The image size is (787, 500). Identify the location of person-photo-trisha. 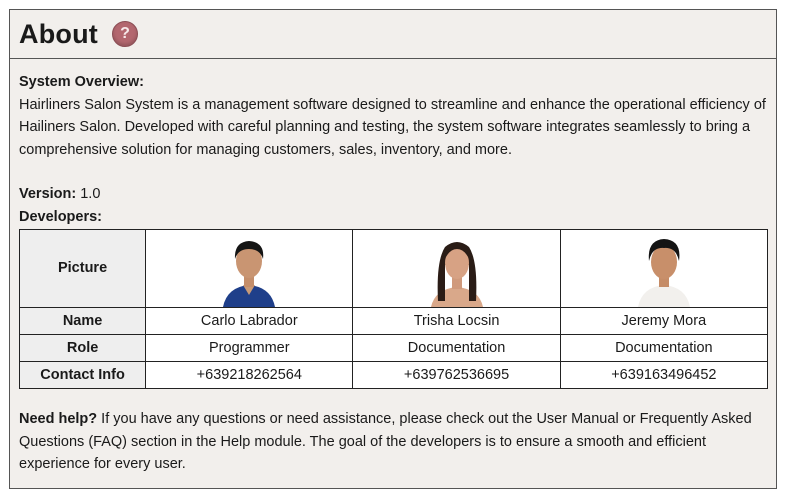
(456, 274).